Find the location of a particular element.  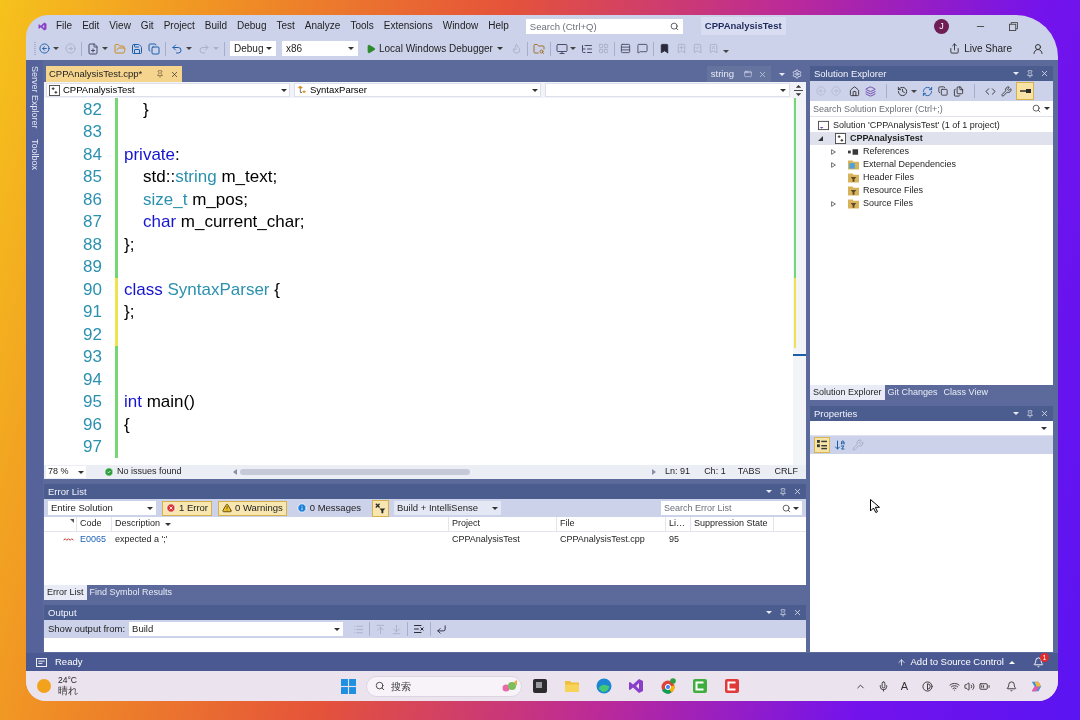

person-icon is located at coordinates (1038, 48).